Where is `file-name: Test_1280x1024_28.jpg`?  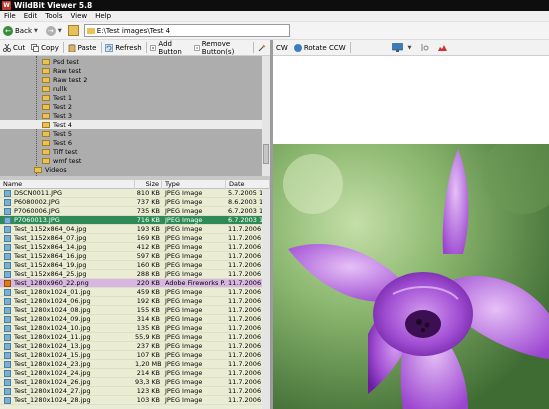
file-name: Test_1280x1024_28.jpg is located at coordinates (52, 400).